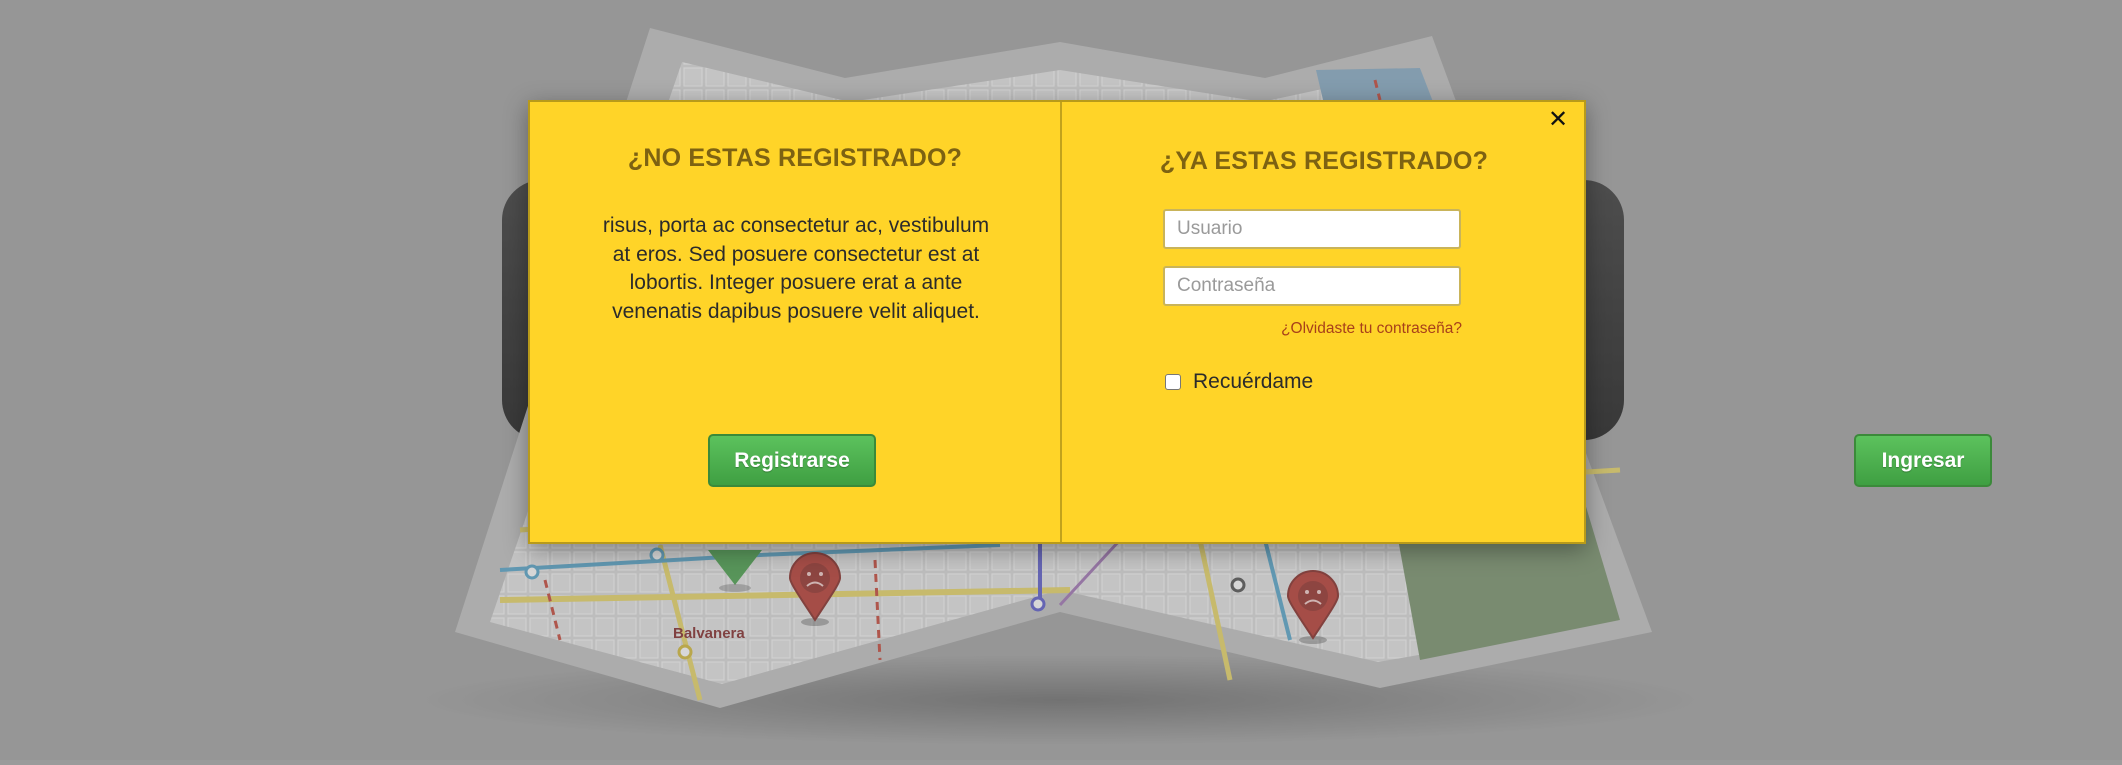 This screenshot has height=765, width=2122. What do you see at coordinates (1173, 382) in the screenshot?
I see `remember-me-checkbox` at bounding box center [1173, 382].